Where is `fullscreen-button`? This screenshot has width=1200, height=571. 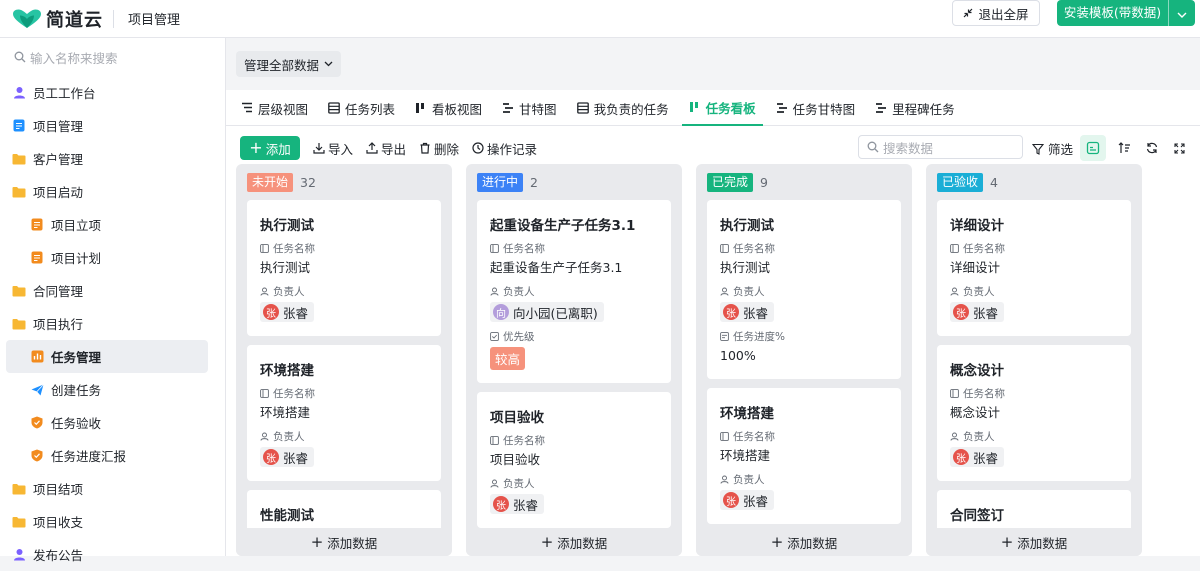 fullscreen-button is located at coordinates (1179, 148).